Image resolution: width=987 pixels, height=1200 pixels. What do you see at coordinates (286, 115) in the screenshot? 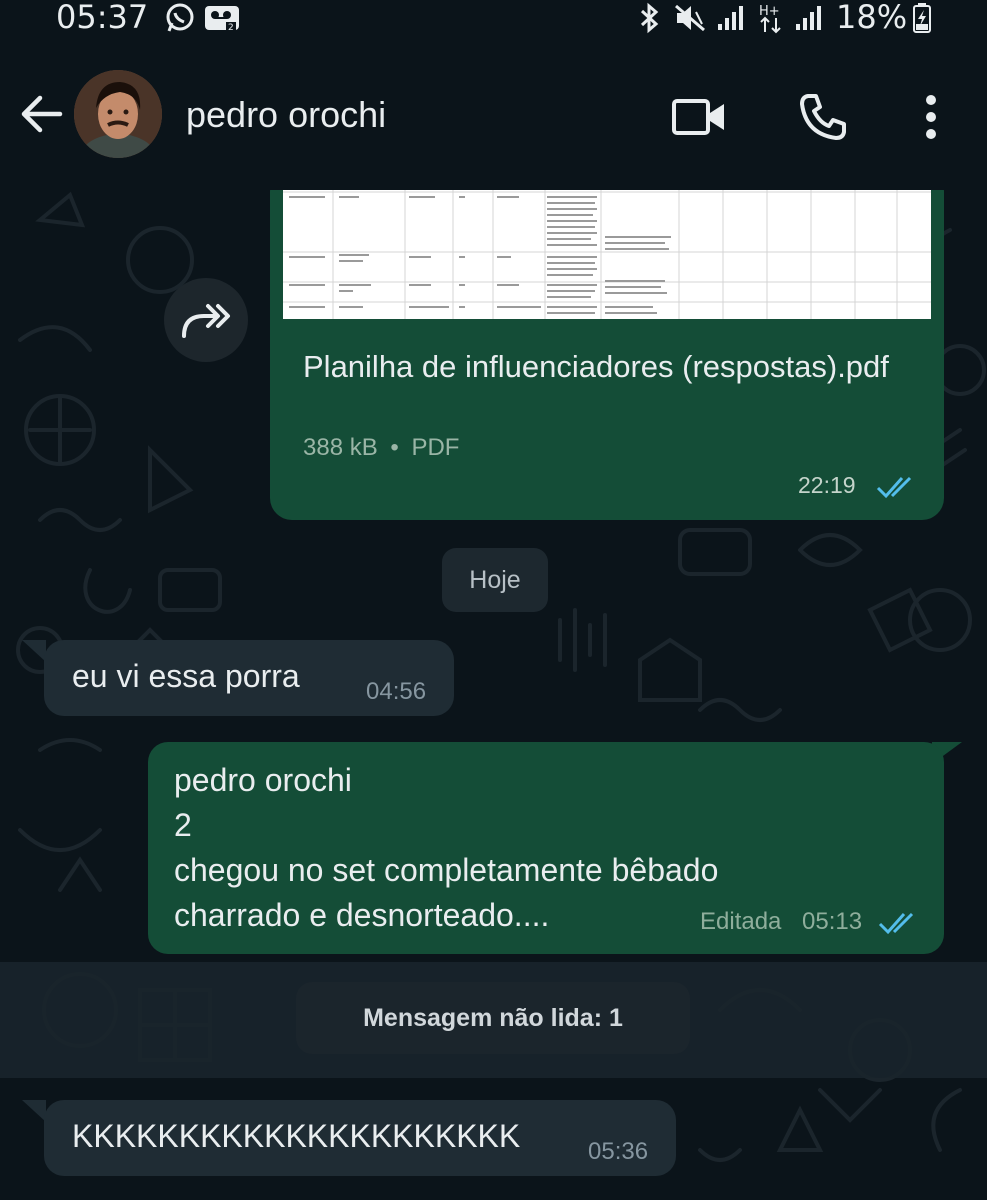
I see `contact-name: pedro orochi` at bounding box center [286, 115].